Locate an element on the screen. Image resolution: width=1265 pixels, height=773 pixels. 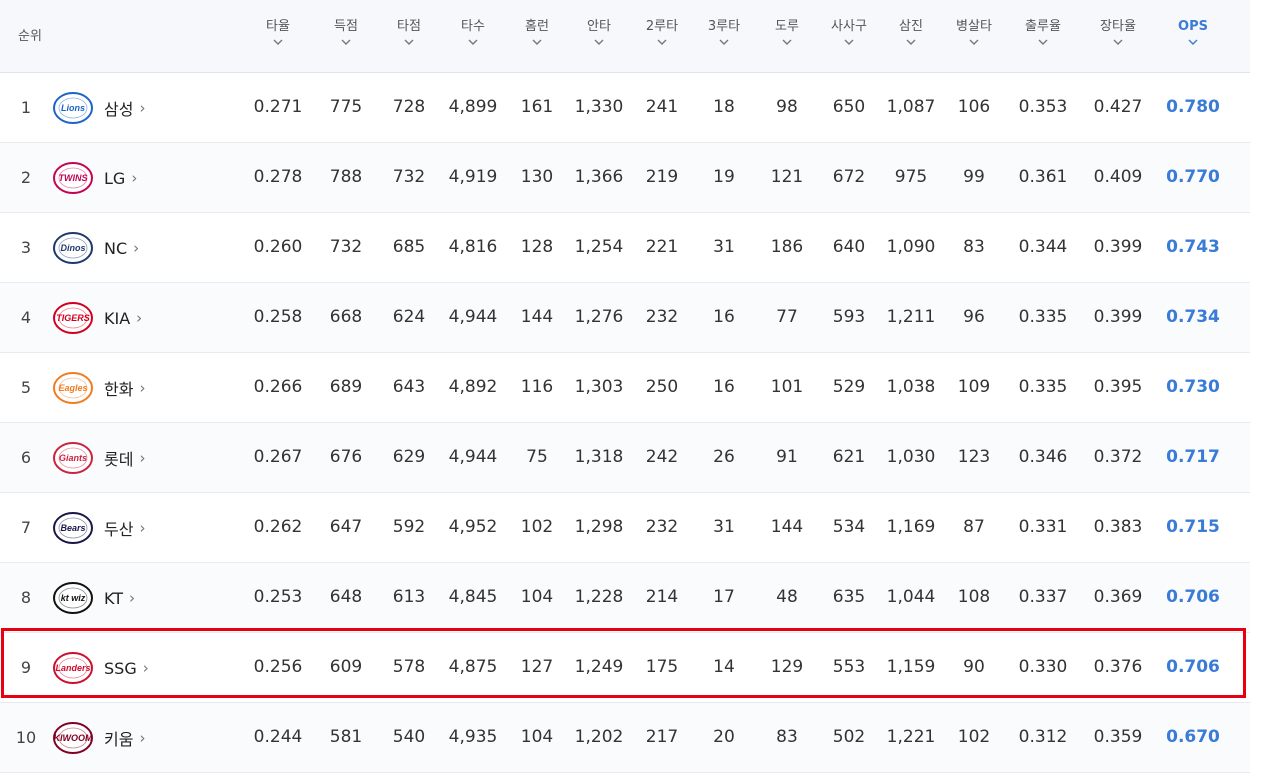
team-link: Landers SSG › is located at coordinates (100, 668).